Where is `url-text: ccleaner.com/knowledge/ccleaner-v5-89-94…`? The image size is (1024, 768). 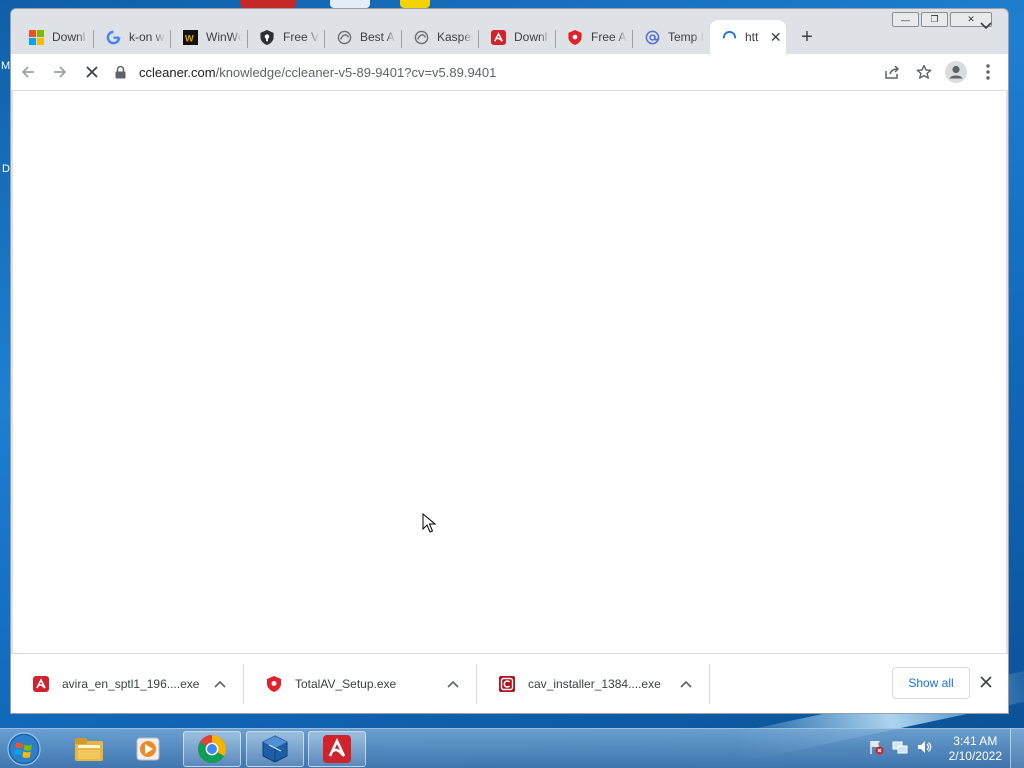 url-text: ccleaner.com/knowledge/ccleaner-v5-89-94… is located at coordinates (317, 72).